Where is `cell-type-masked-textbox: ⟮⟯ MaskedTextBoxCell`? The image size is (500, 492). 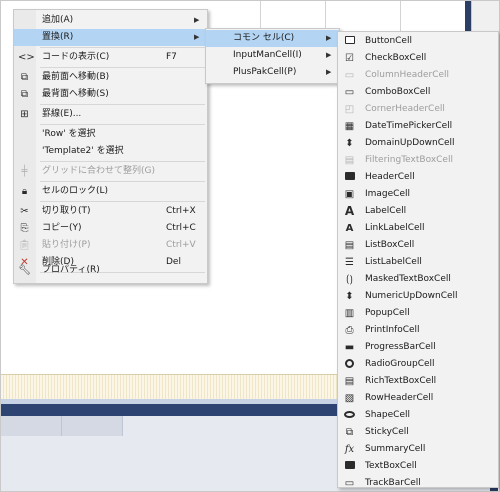 cell-type-masked-textbox: ⟮⟯ MaskedTextBoxCell is located at coordinates (418, 279).